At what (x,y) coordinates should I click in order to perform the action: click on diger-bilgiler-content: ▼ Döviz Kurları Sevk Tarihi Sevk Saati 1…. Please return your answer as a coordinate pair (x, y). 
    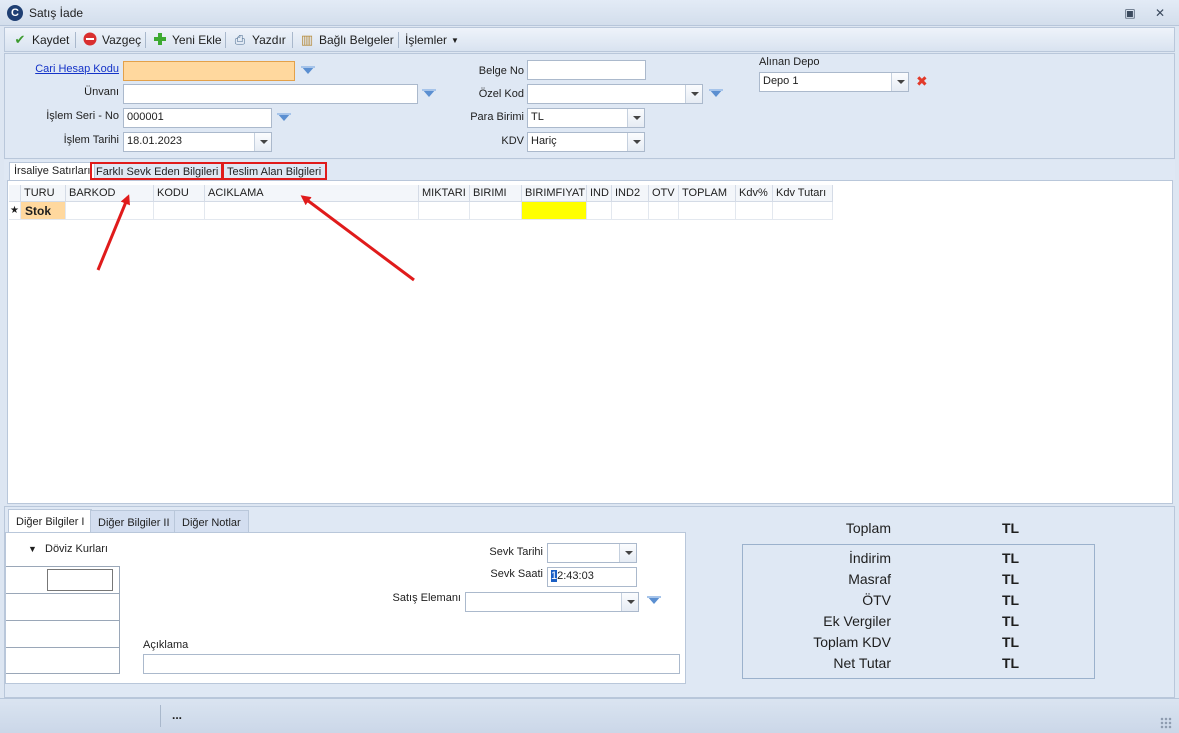
    Looking at the image, I should click on (345, 608).